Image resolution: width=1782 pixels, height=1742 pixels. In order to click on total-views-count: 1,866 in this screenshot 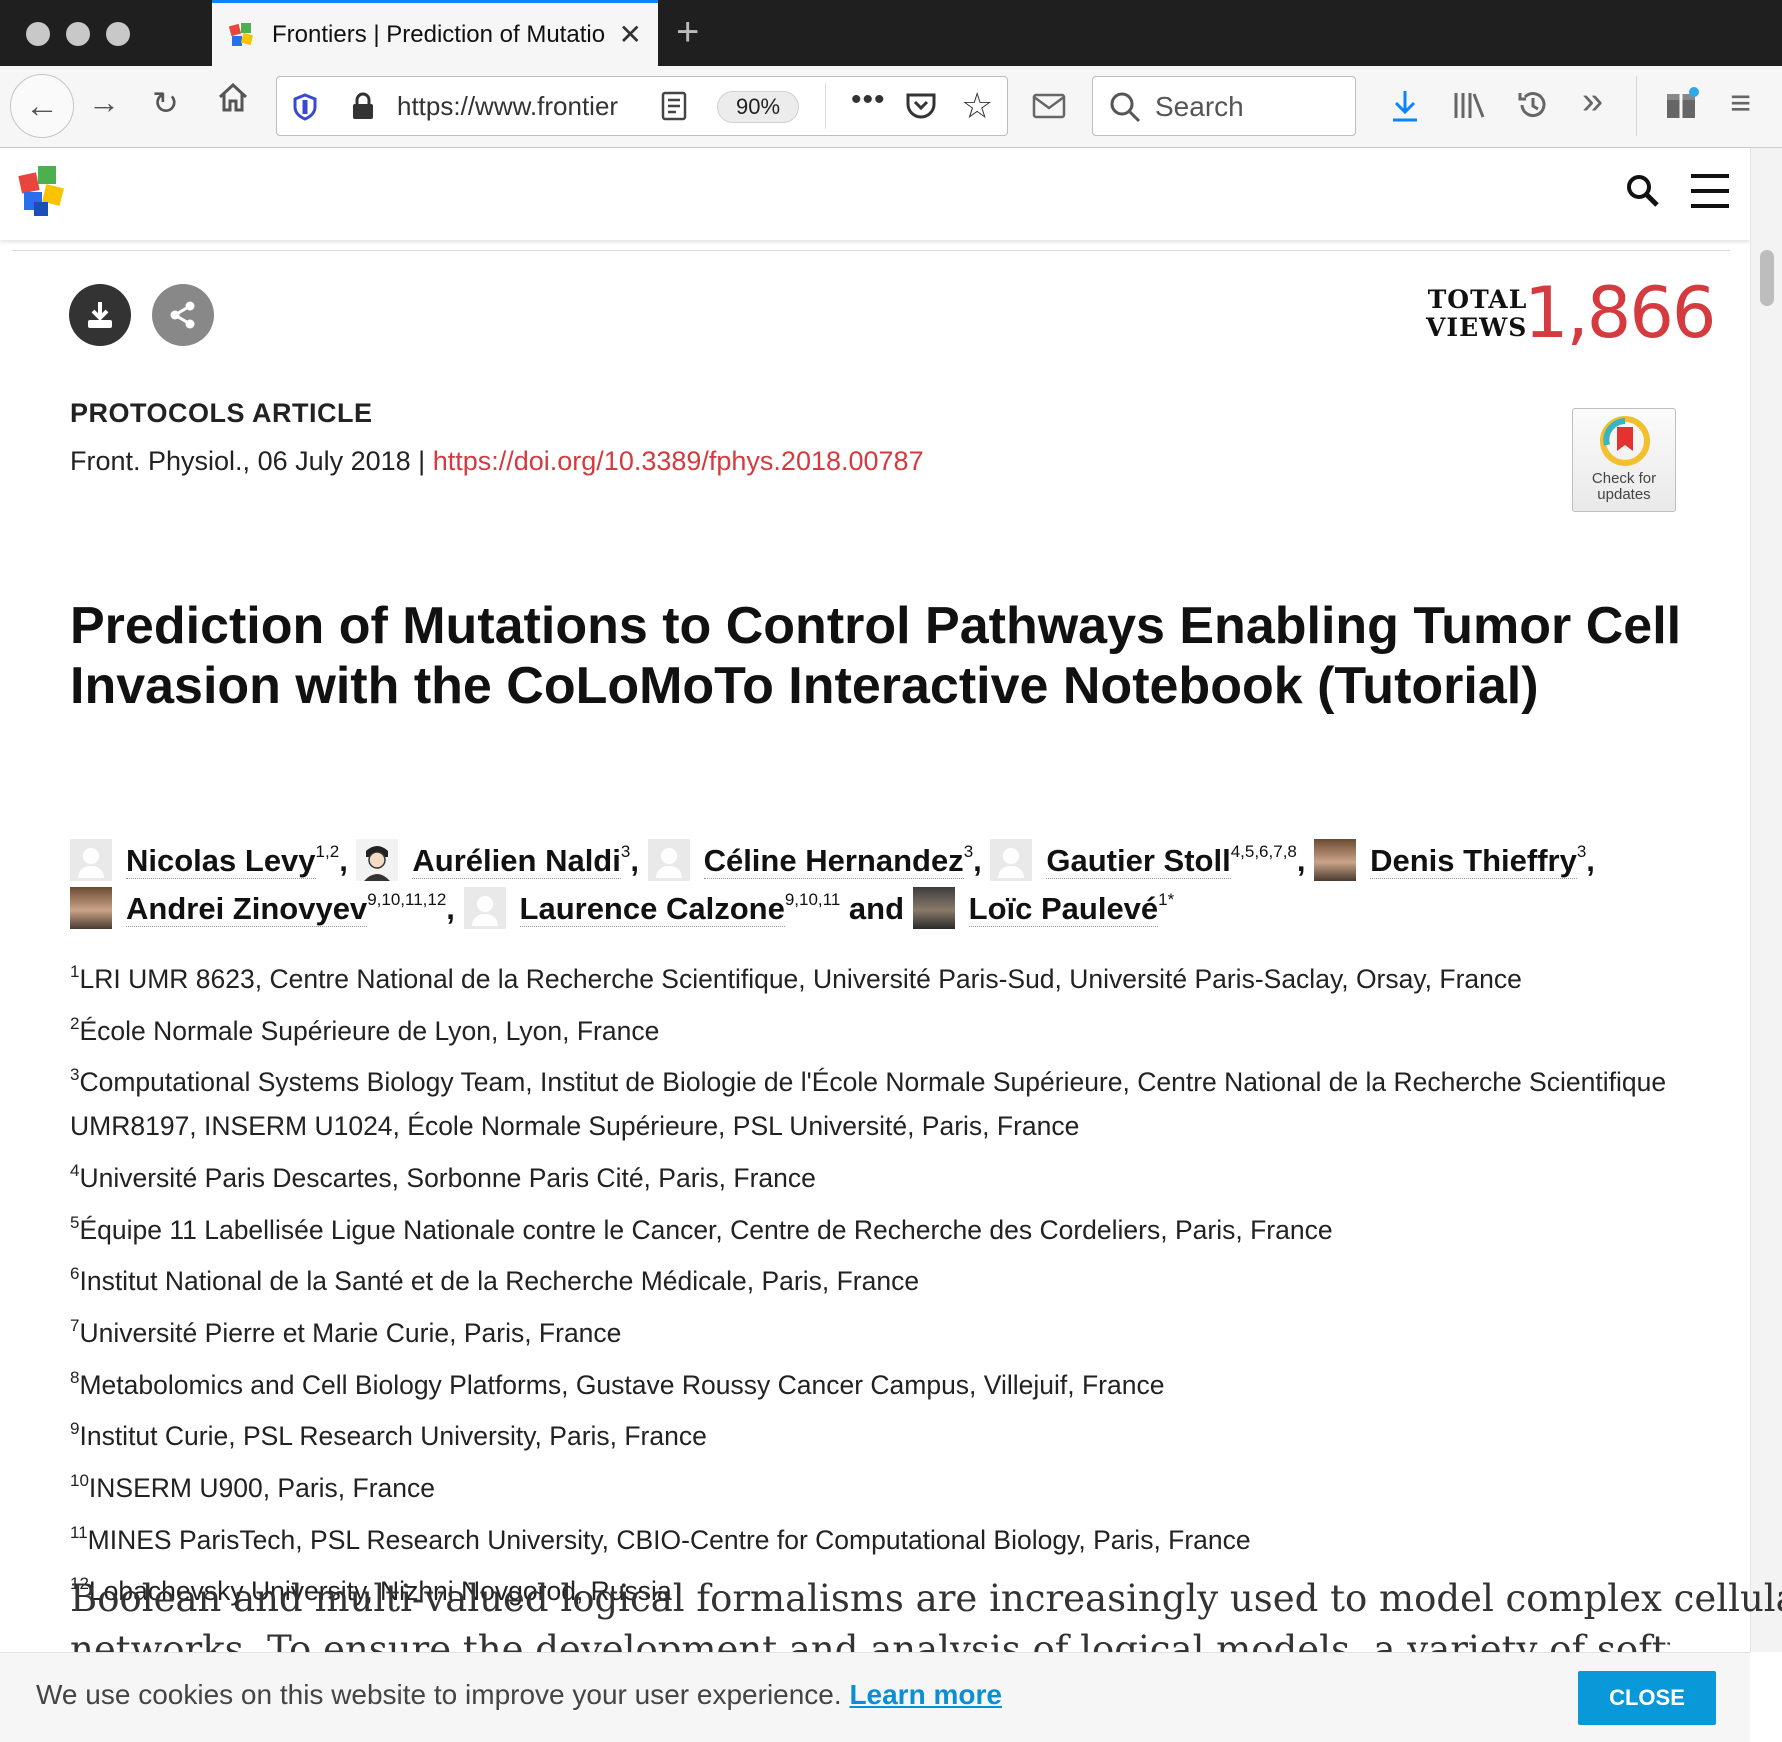, I will do `click(1620, 313)`.